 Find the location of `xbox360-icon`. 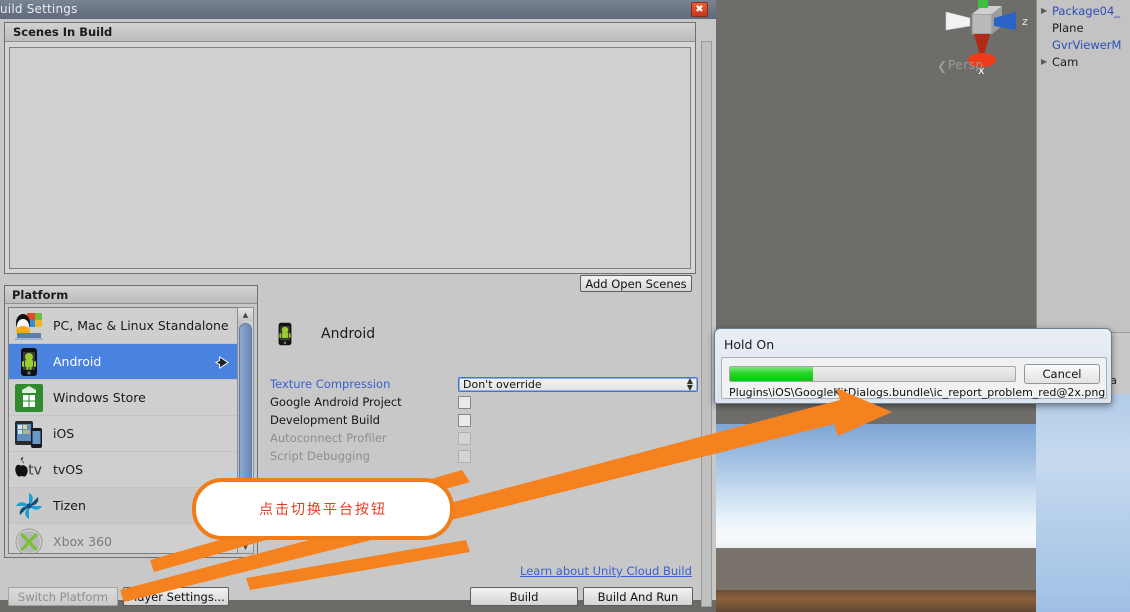

xbox360-icon is located at coordinates (29, 540).